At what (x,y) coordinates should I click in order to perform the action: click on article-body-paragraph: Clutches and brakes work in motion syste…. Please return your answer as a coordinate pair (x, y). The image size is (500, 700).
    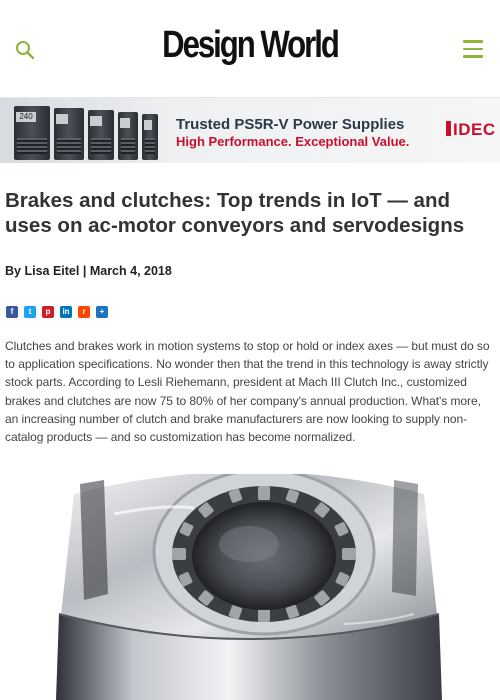
    Looking at the image, I should click on (247, 392).